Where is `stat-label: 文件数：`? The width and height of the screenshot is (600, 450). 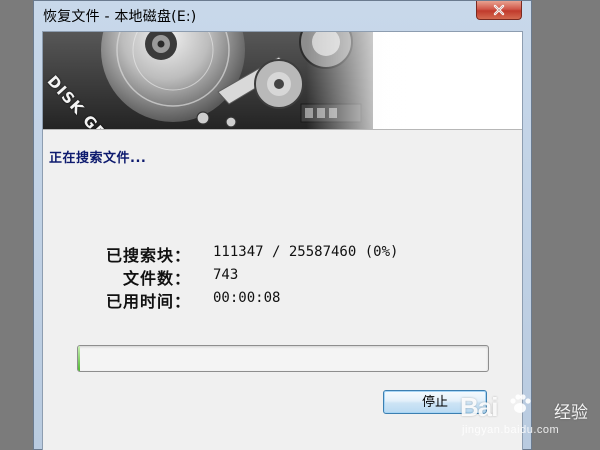
stat-label: 文件数： is located at coordinates (156, 278).